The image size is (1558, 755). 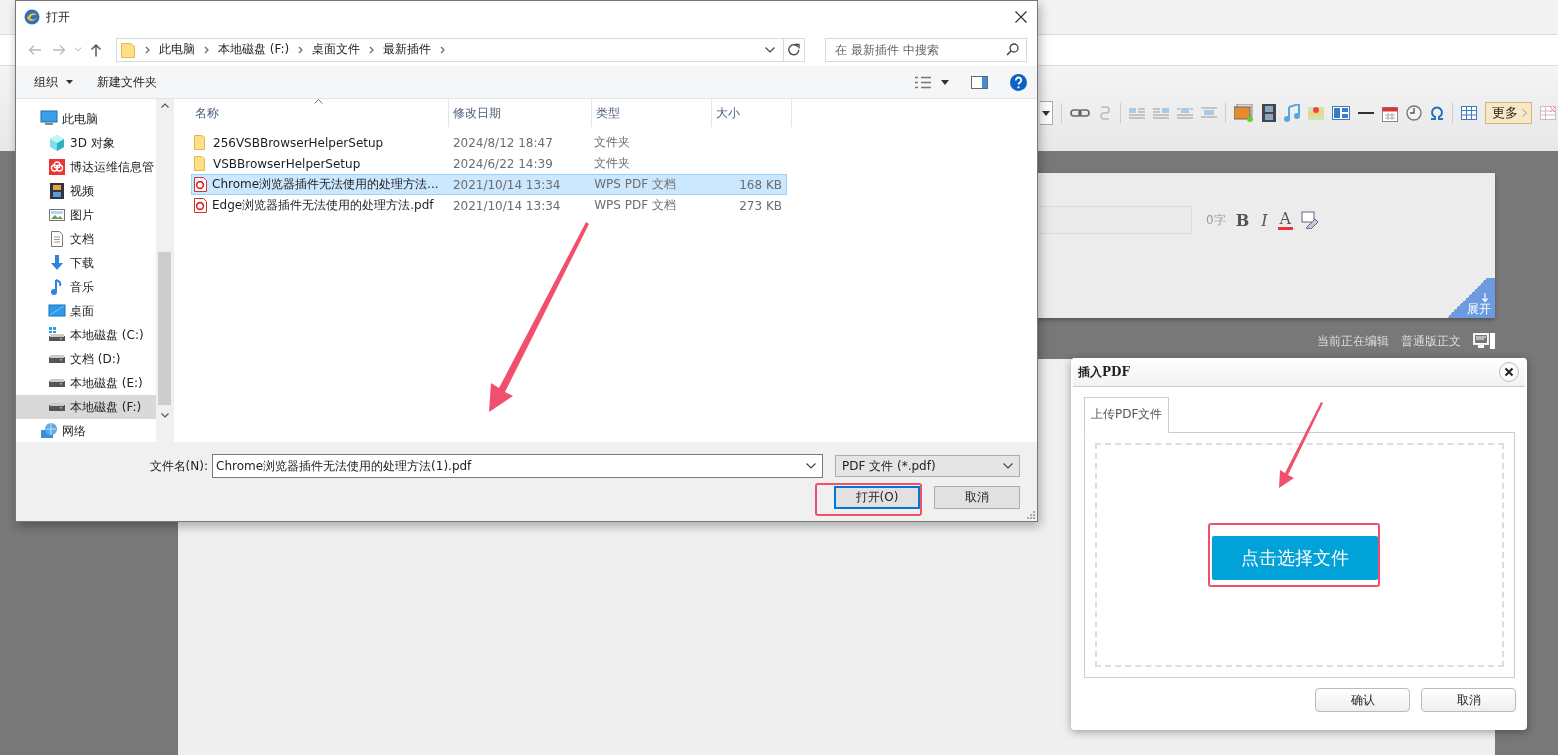 What do you see at coordinates (1485, 297) in the screenshot?
I see `arrow-down-icon` at bounding box center [1485, 297].